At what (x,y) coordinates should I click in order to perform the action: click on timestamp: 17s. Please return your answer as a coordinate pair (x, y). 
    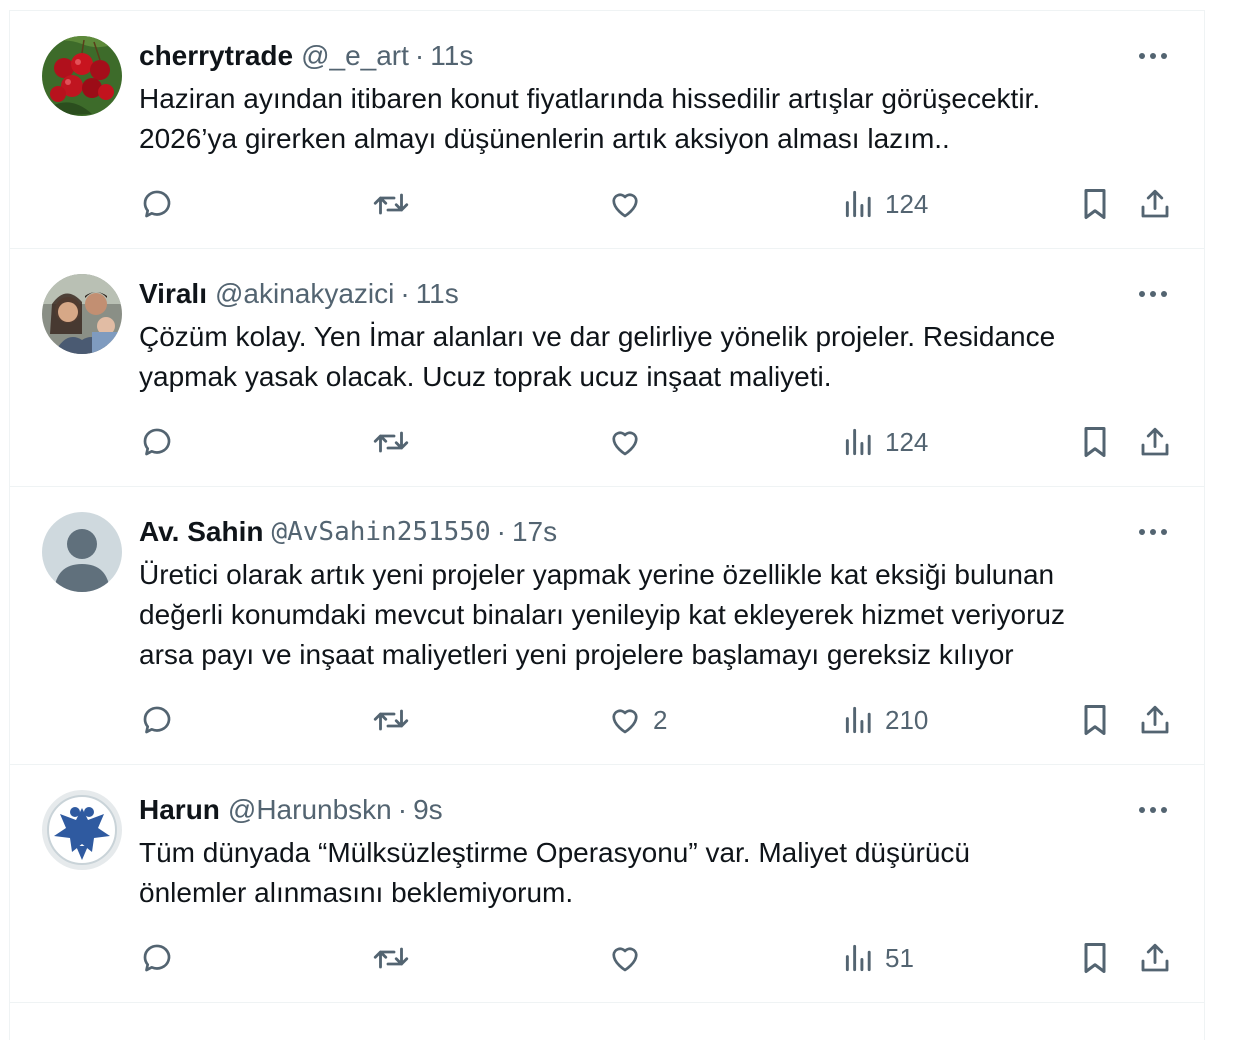
    Looking at the image, I should click on (534, 532).